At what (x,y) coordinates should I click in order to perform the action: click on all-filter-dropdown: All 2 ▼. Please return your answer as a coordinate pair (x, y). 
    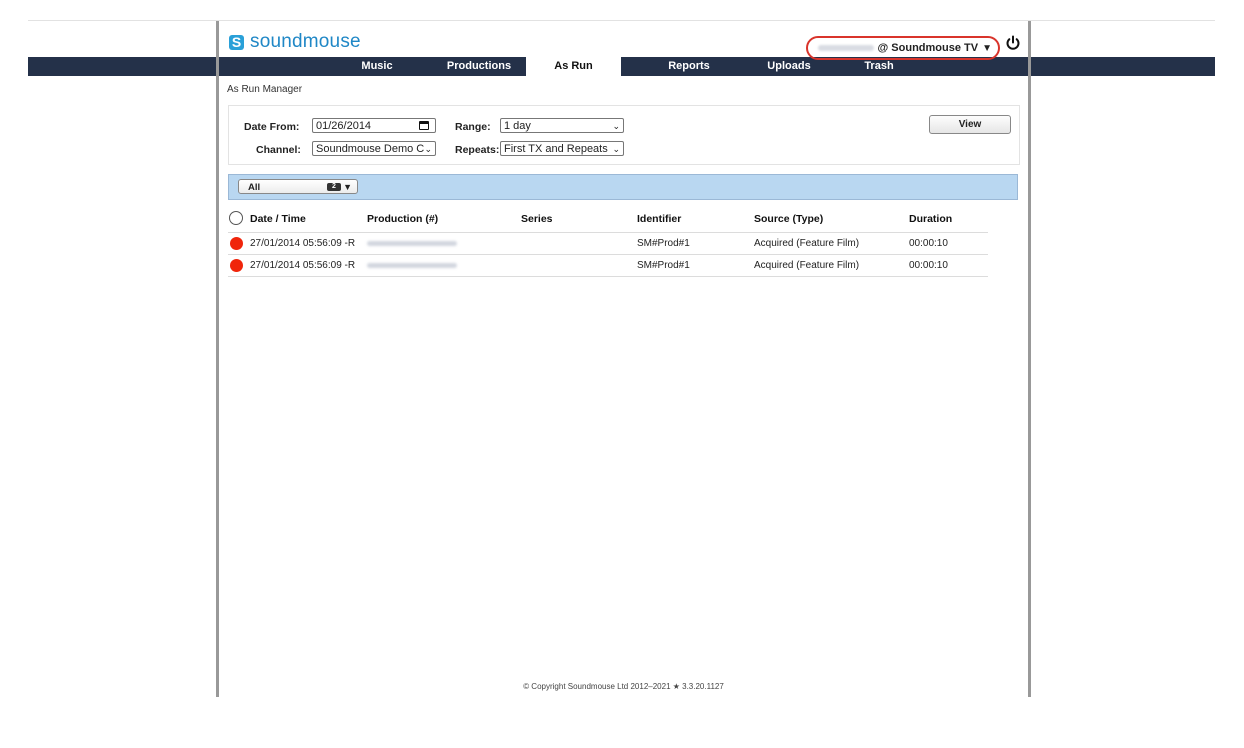
    Looking at the image, I should click on (298, 186).